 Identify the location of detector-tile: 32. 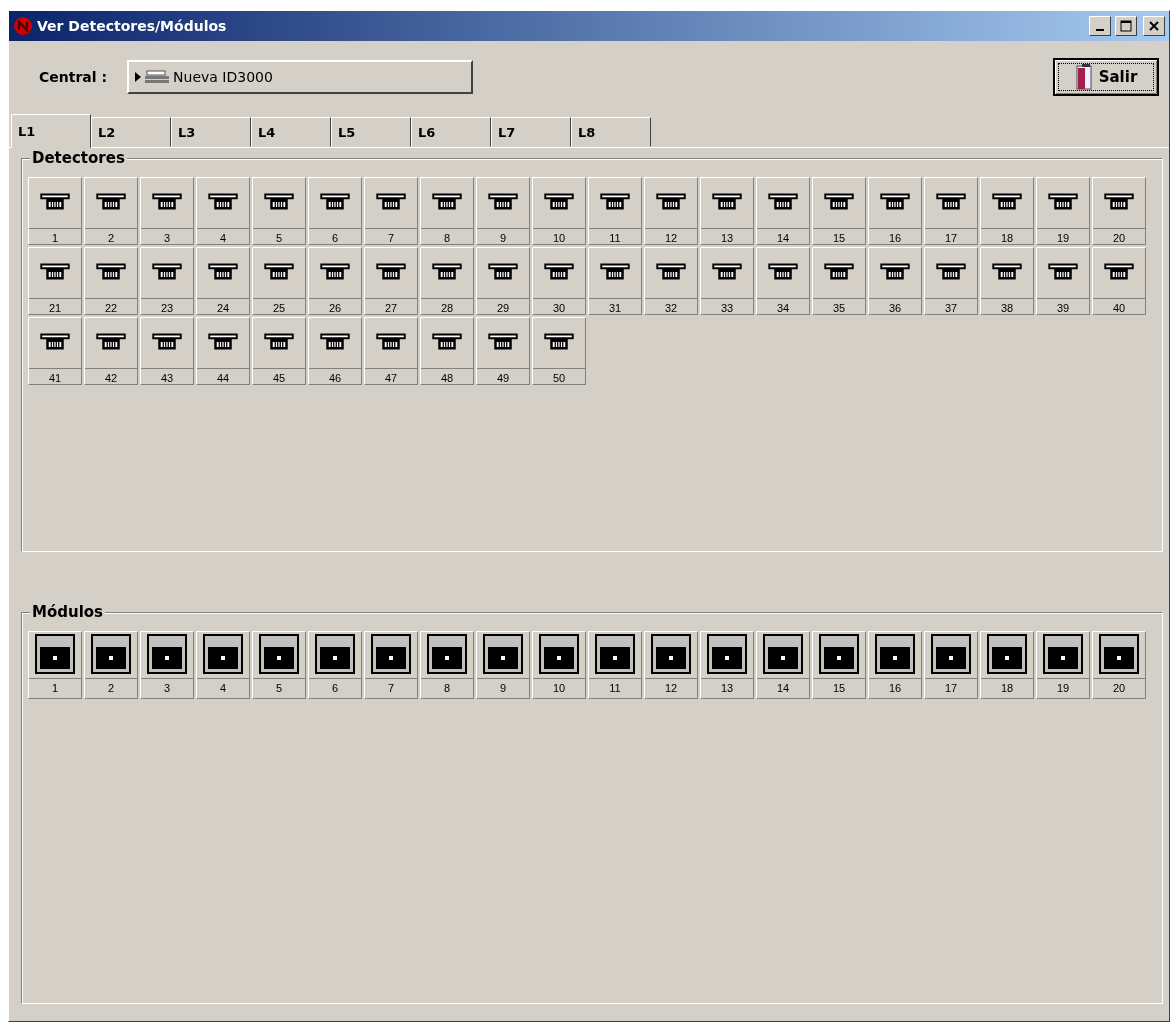
(671, 281).